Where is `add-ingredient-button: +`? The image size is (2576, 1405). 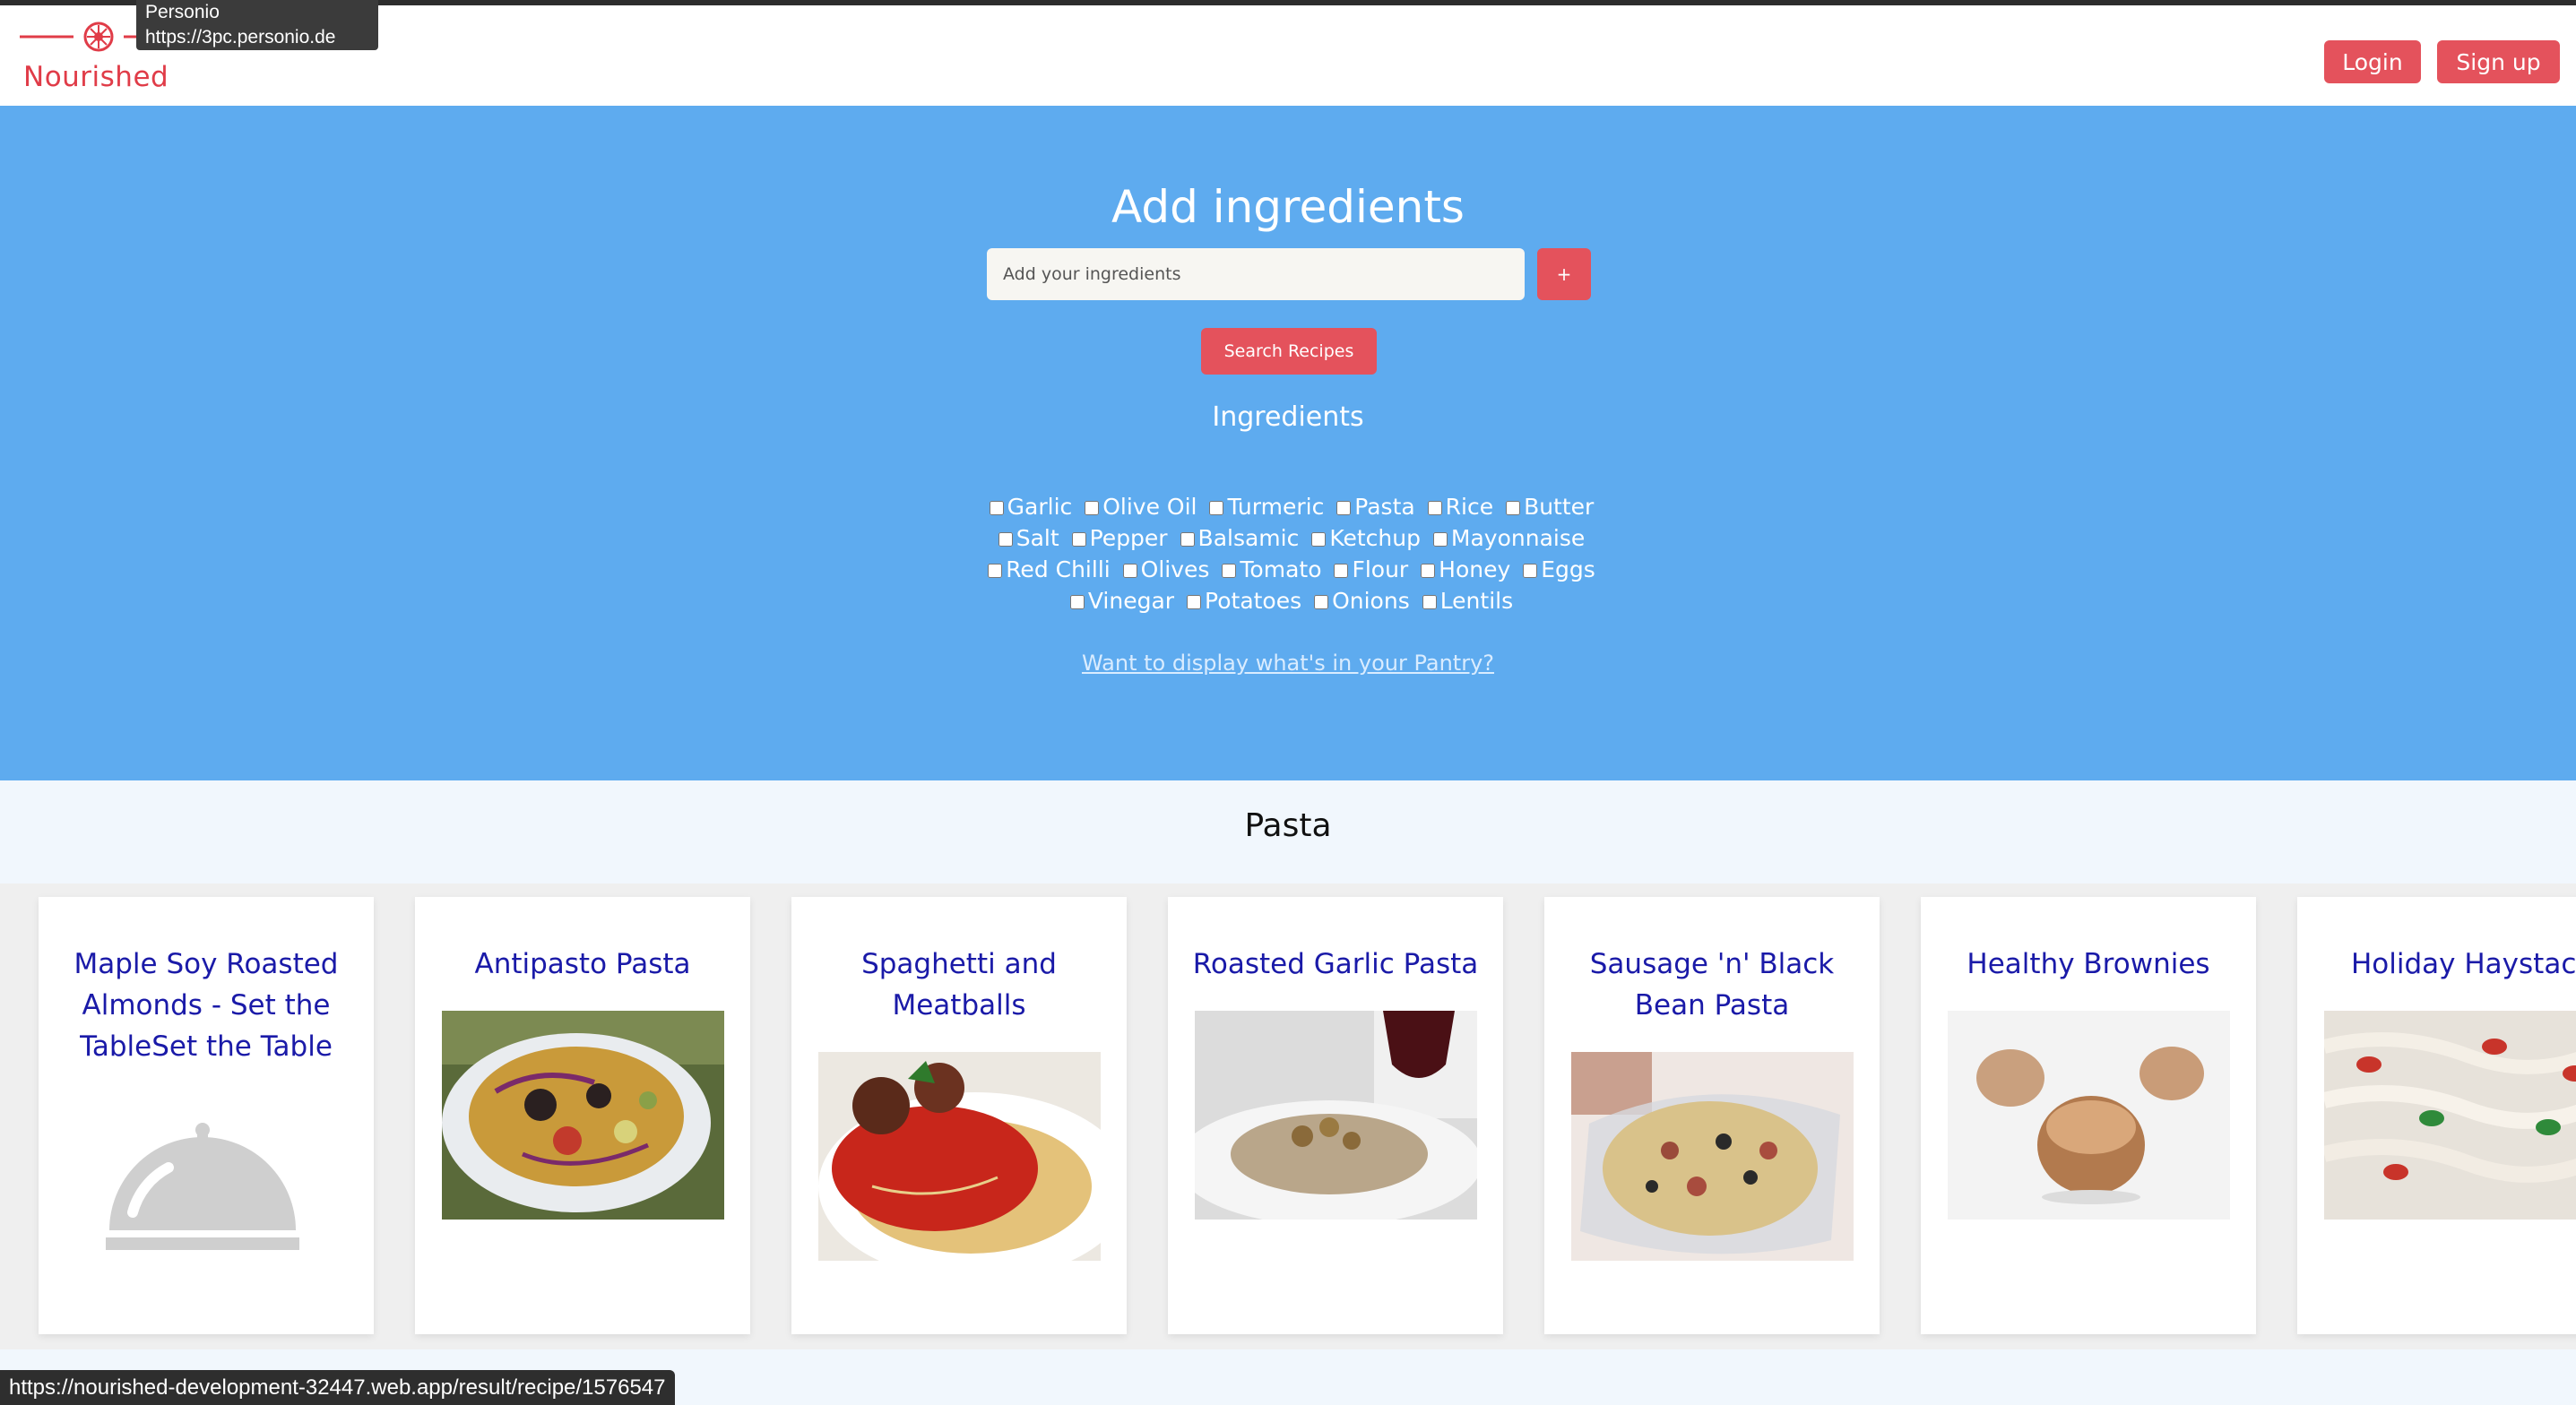
add-ingredient-button: + is located at coordinates (1564, 274).